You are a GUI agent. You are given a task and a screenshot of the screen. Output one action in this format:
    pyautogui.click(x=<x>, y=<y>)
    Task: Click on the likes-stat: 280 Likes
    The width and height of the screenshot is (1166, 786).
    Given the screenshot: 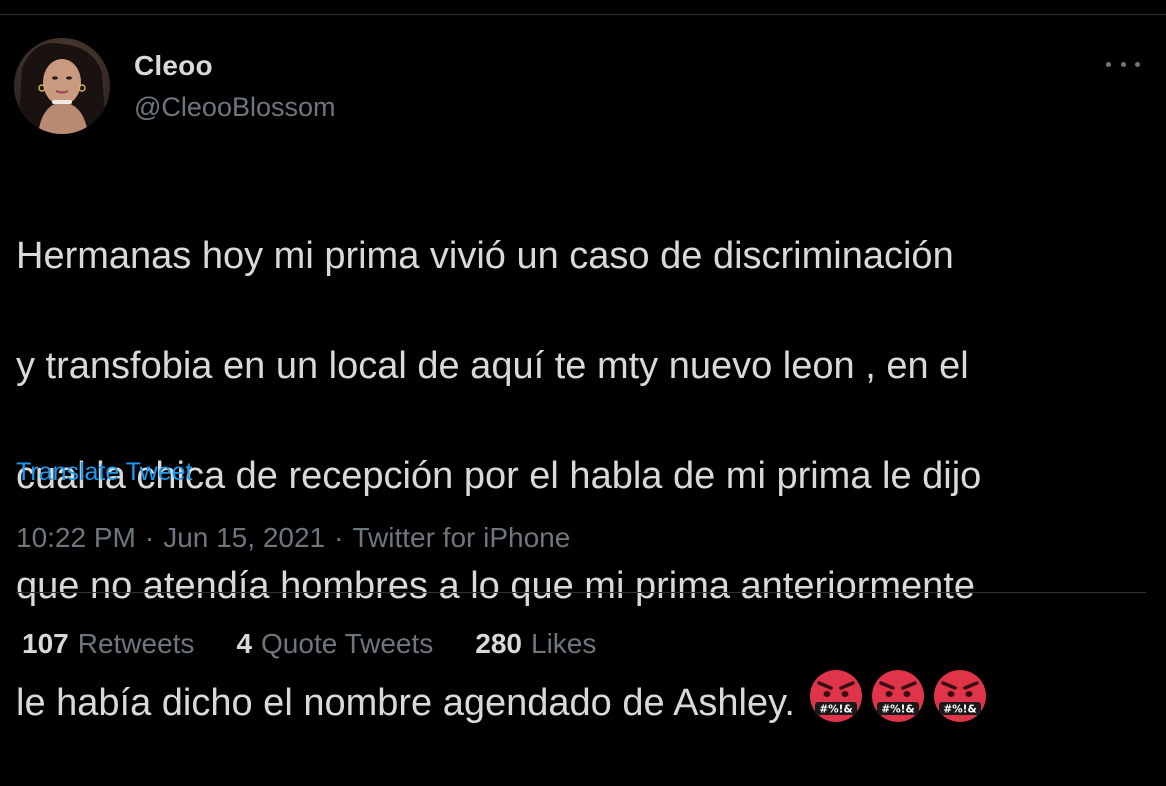 What is the action you would take?
    pyautogui.click(x=535, y=644)
    